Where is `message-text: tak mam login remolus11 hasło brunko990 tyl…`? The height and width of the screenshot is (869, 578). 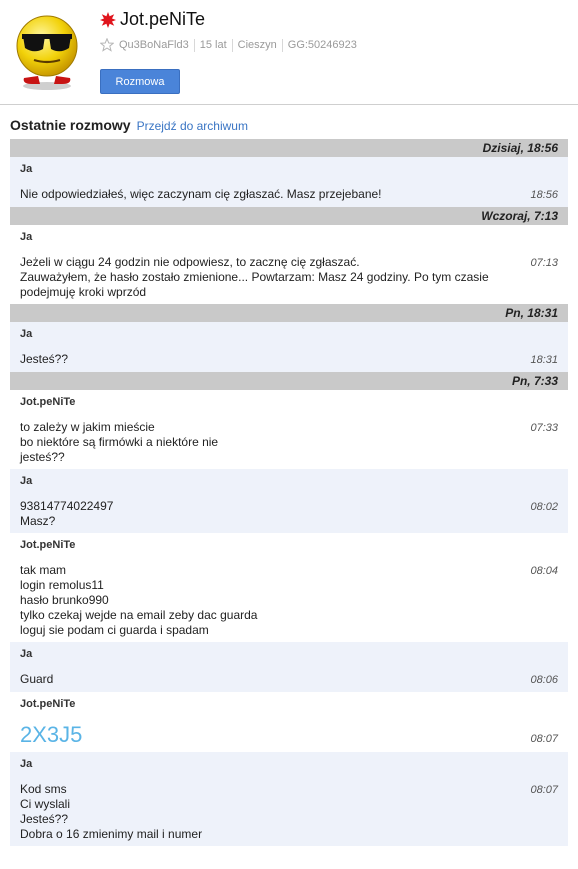 message-text: tak mam login remolus11 hasło brunko990 tyl… is located at coordinates (138, 600).